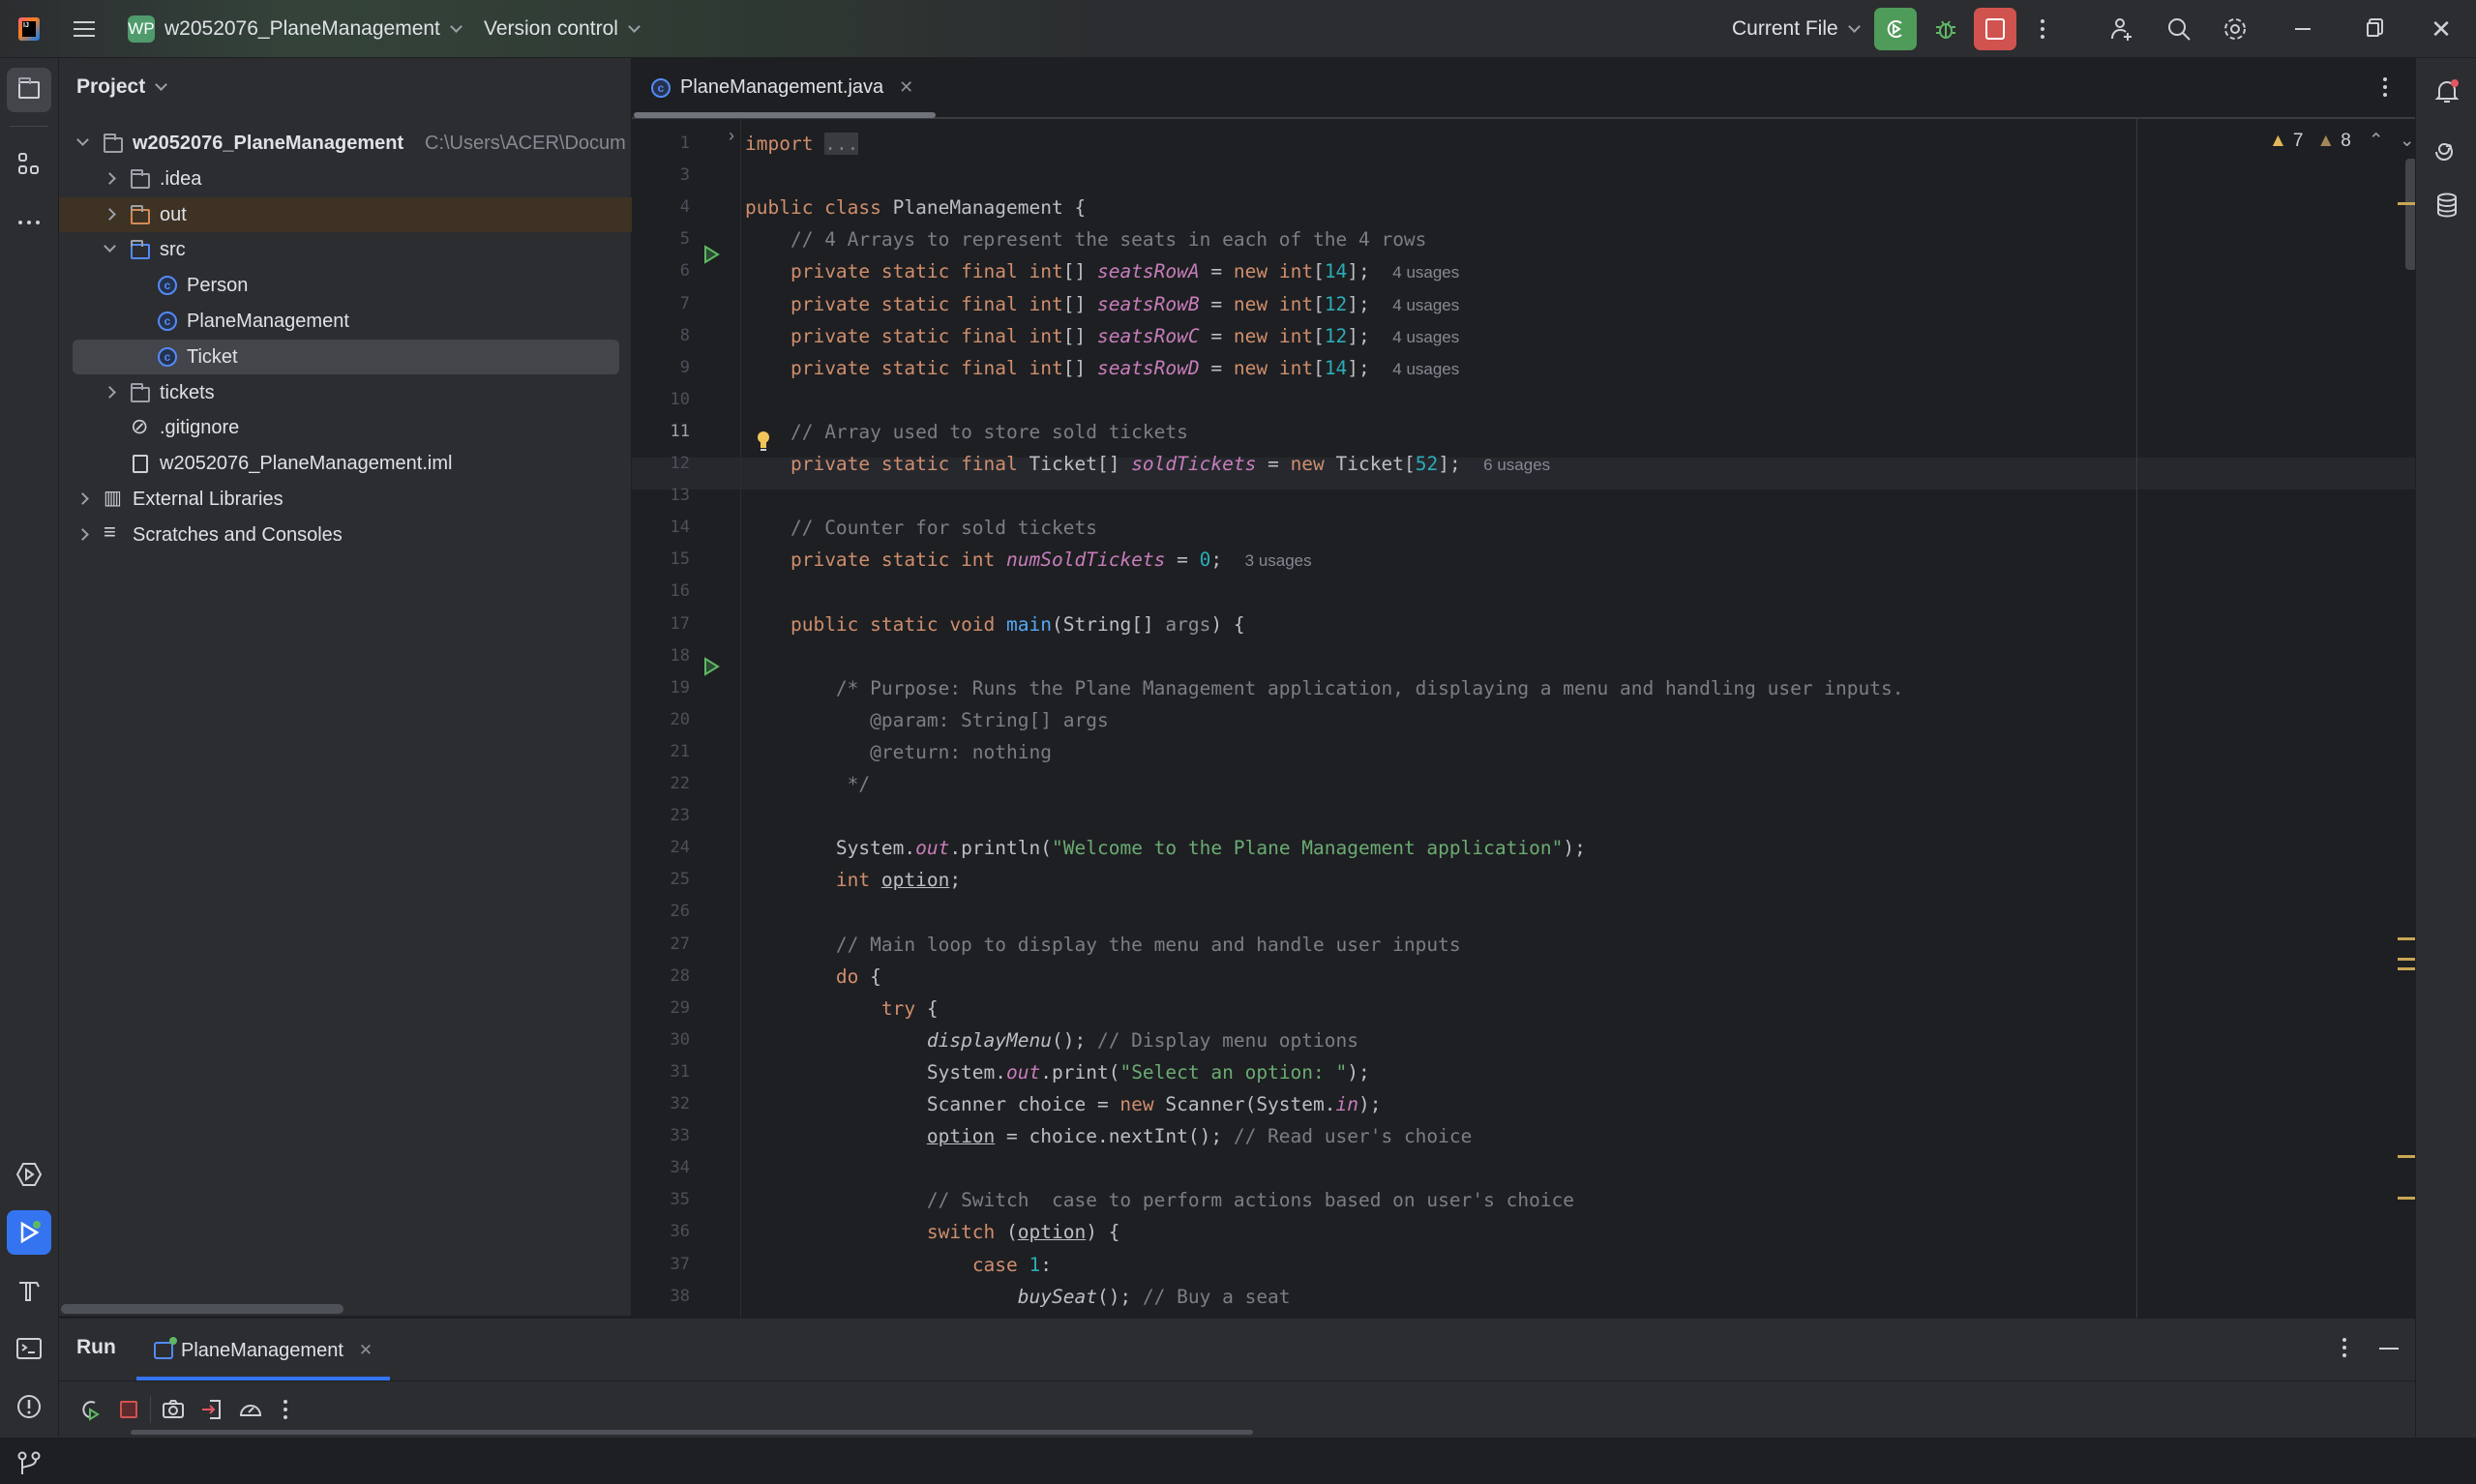  What do you see at coordinates (995, 624) in the screenshot?
I see `code-line: public static void main(String[] args) {` at bounding box center [995, 624].